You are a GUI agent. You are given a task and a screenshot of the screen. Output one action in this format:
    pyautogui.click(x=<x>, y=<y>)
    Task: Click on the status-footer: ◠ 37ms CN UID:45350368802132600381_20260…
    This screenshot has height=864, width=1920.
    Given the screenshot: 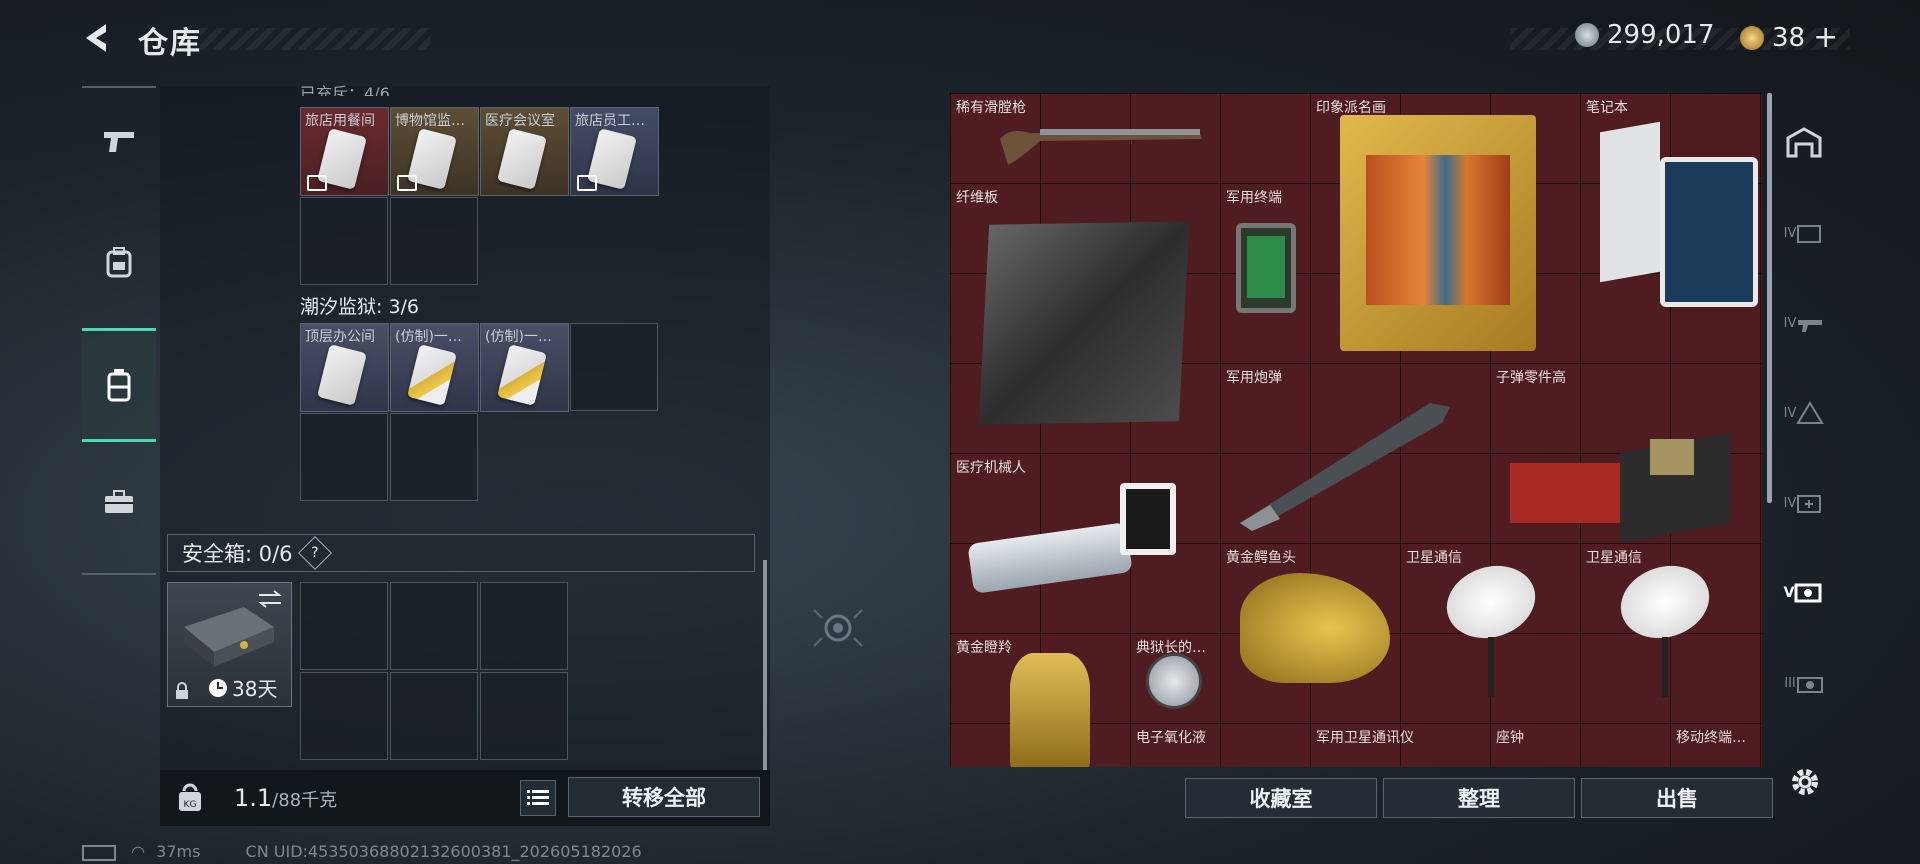 What is the action you would take?
    pyautogui.click(x=362, y=851)
    